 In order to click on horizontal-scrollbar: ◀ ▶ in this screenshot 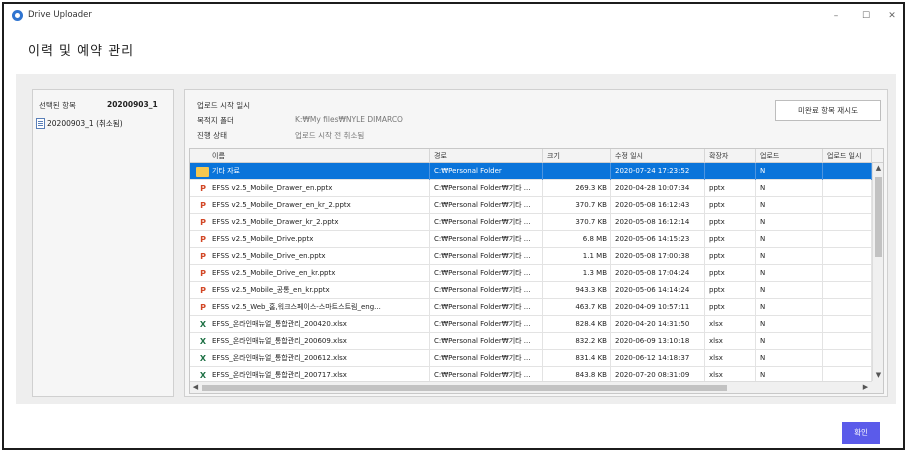, I will do `click(531, 387)`.